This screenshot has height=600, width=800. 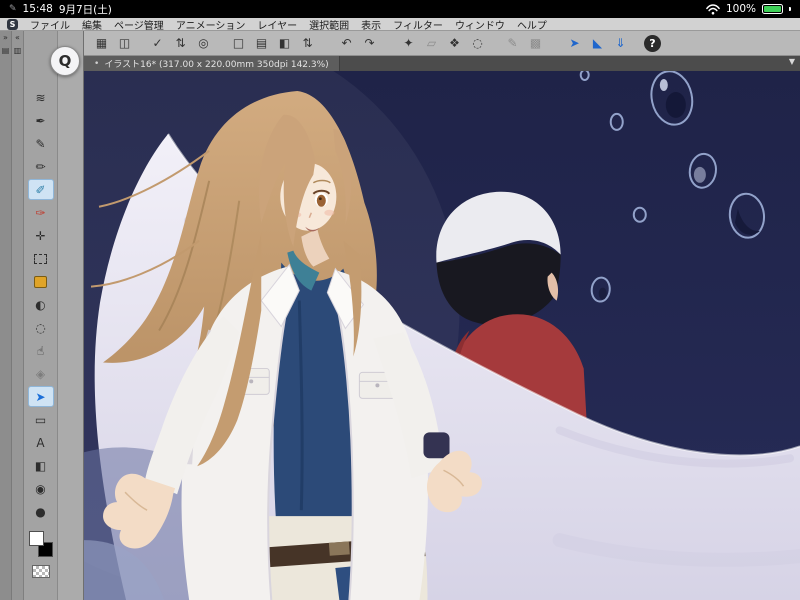 I want to click on status-time: 15:48, so click(x=37, y=9).